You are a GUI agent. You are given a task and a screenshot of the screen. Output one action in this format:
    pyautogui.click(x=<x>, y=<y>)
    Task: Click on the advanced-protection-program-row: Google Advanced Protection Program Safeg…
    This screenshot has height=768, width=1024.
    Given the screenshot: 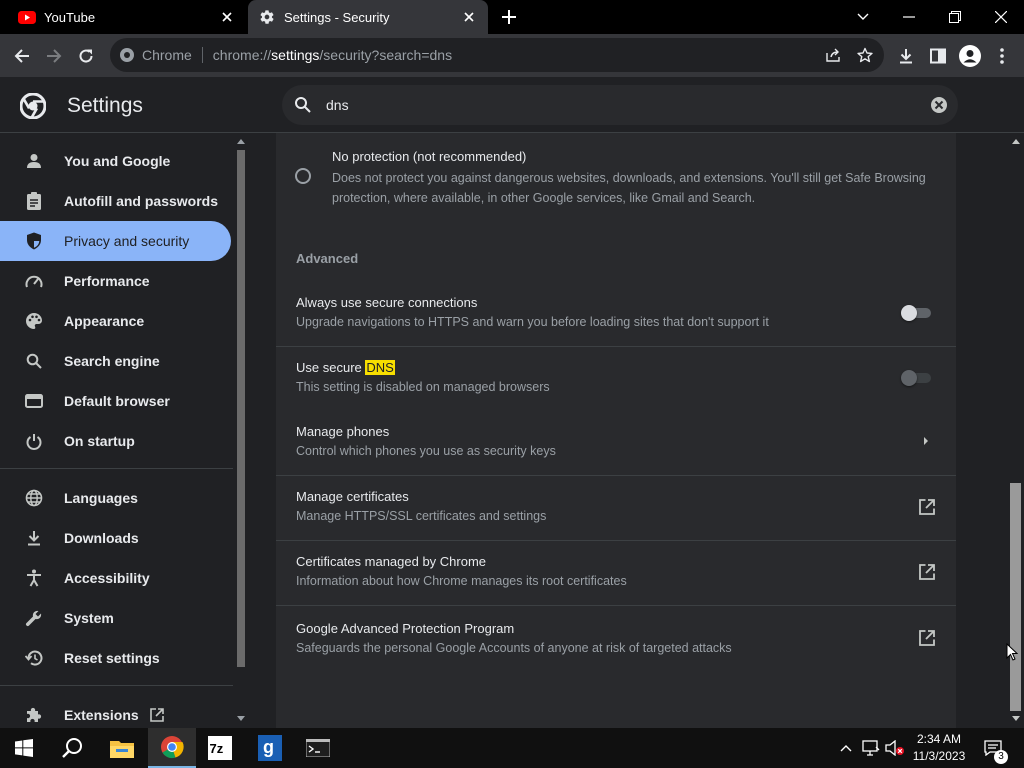 What is the action you would take?
    pyautogui.click(x=616, y=637)
    